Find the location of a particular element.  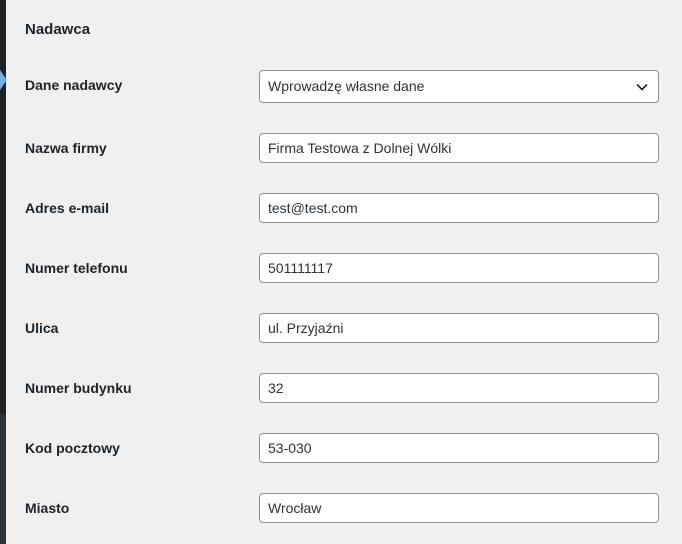

company-input is located at coordinates (459, 148).